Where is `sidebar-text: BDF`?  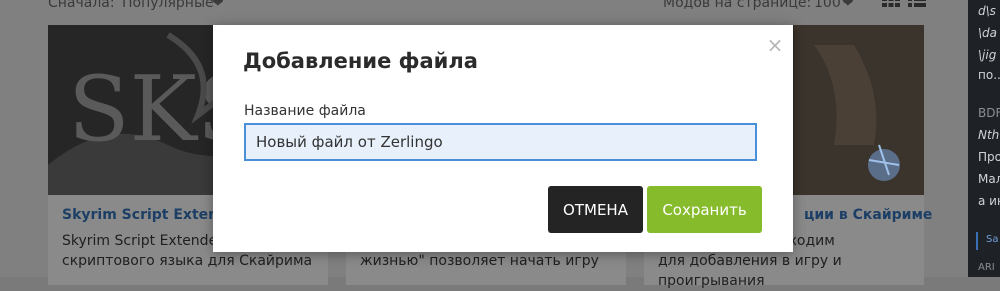 sidebar-text: BDF is located at coordinates (989, 113).